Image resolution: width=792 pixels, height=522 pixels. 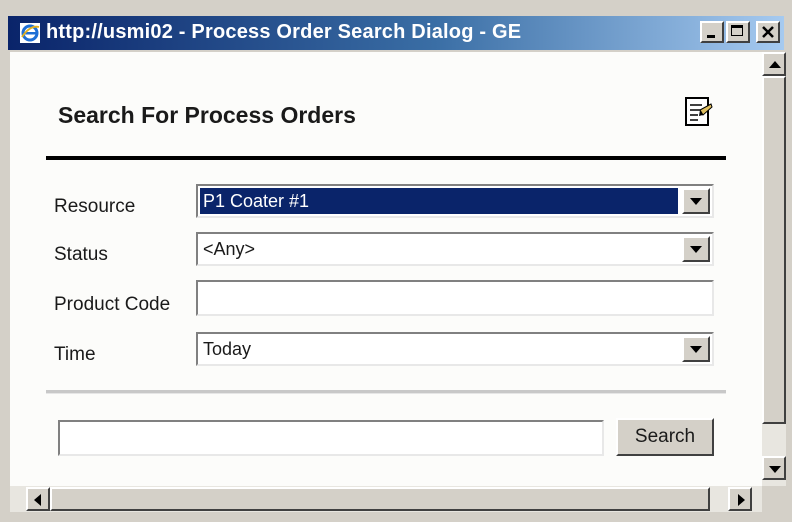 What do you see at coordinates (112, 304) in the screenshot?
I see `product-code-label: Product Code` at bounding box center [112, 304].